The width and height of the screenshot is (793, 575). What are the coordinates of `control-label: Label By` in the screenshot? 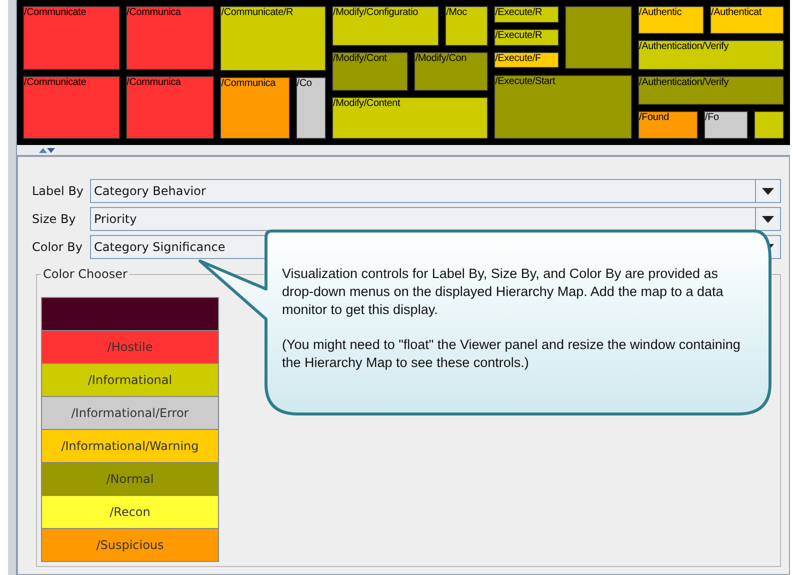 It's located at (58, 191).